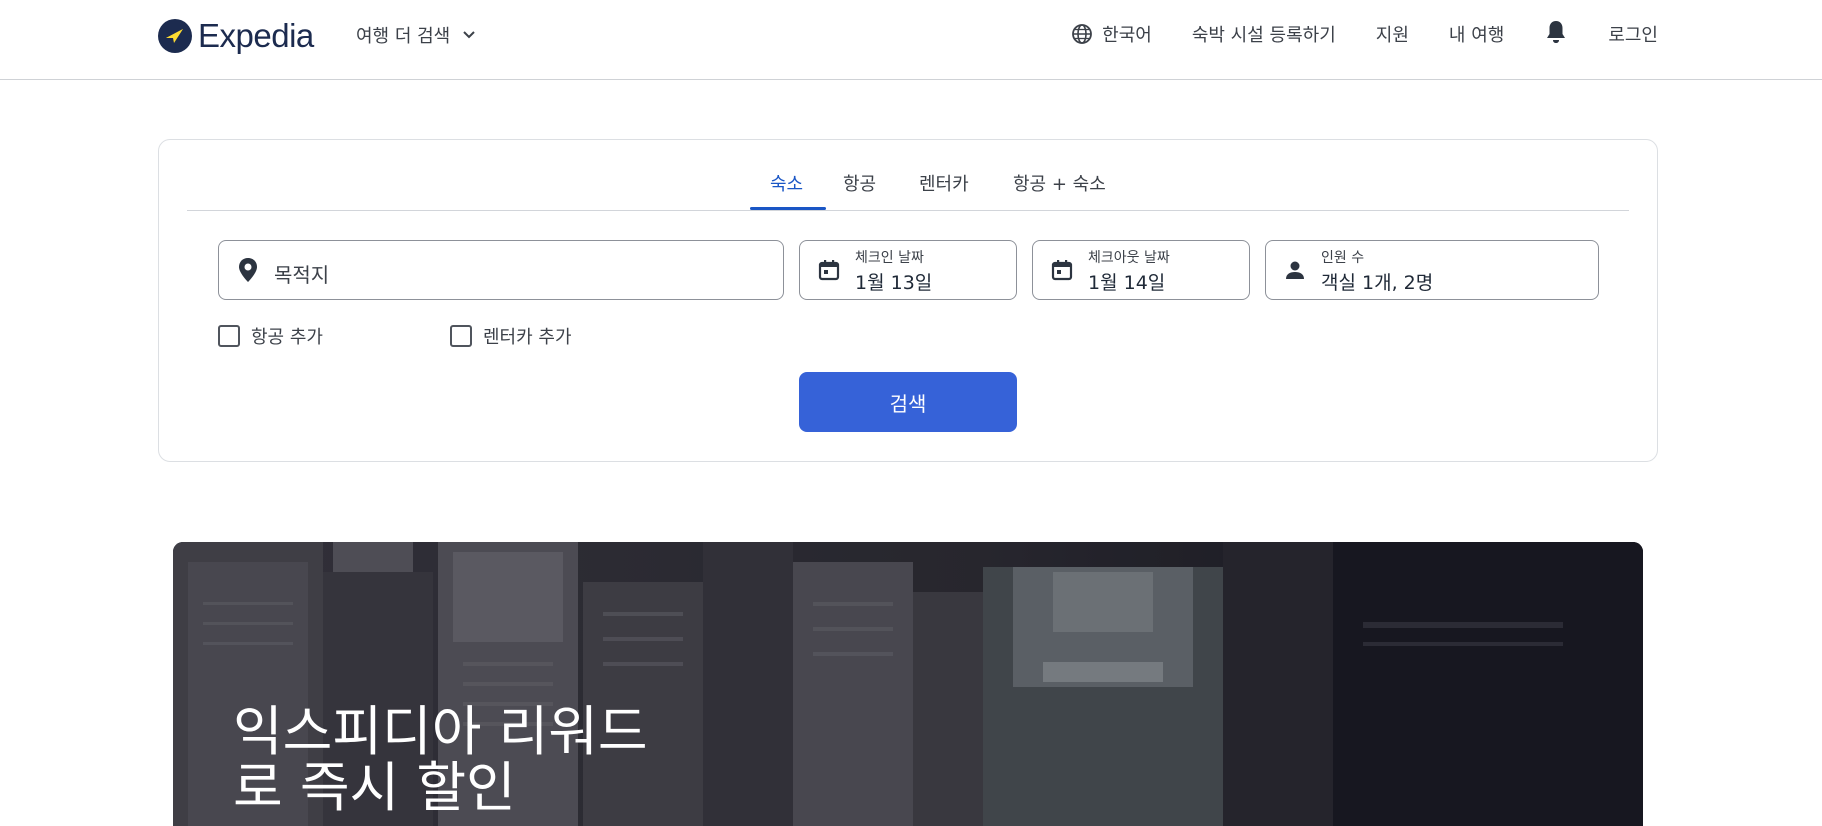 The width and height of the screenshot is (1822, 826). I want to click on header-nav: 한국어 숙박 시설 등록하기 지원 내 여행 로그인, so click(1364, 34).